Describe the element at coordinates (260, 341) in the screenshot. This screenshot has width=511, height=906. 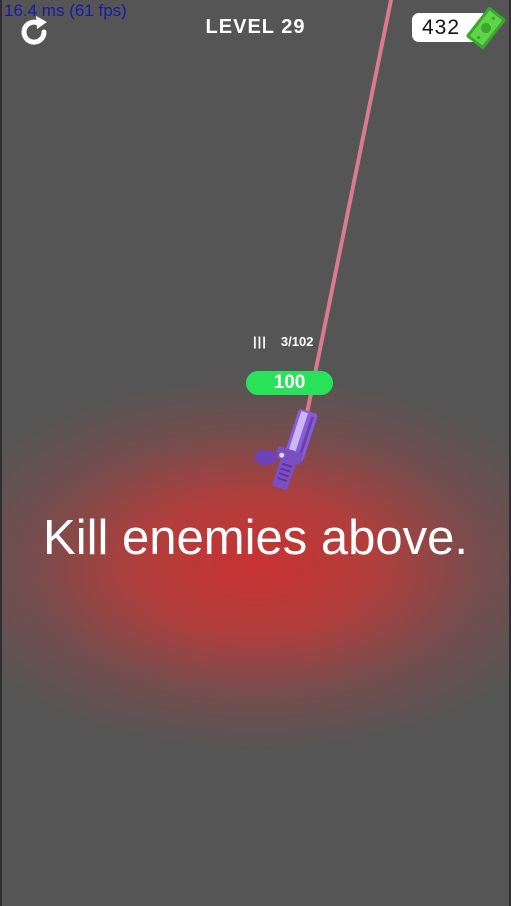
I see `bullets-icon: |||` at that location.